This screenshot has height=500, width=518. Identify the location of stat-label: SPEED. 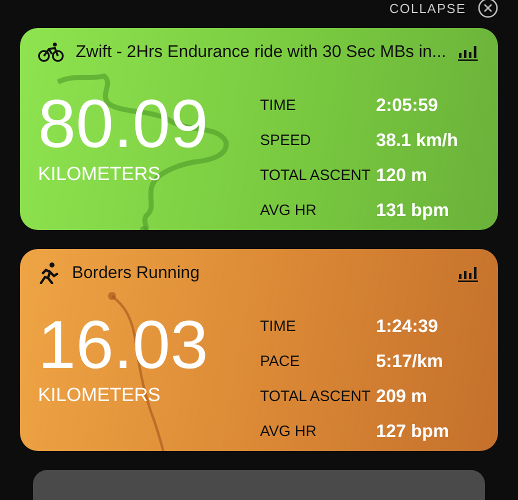
(286, 141).